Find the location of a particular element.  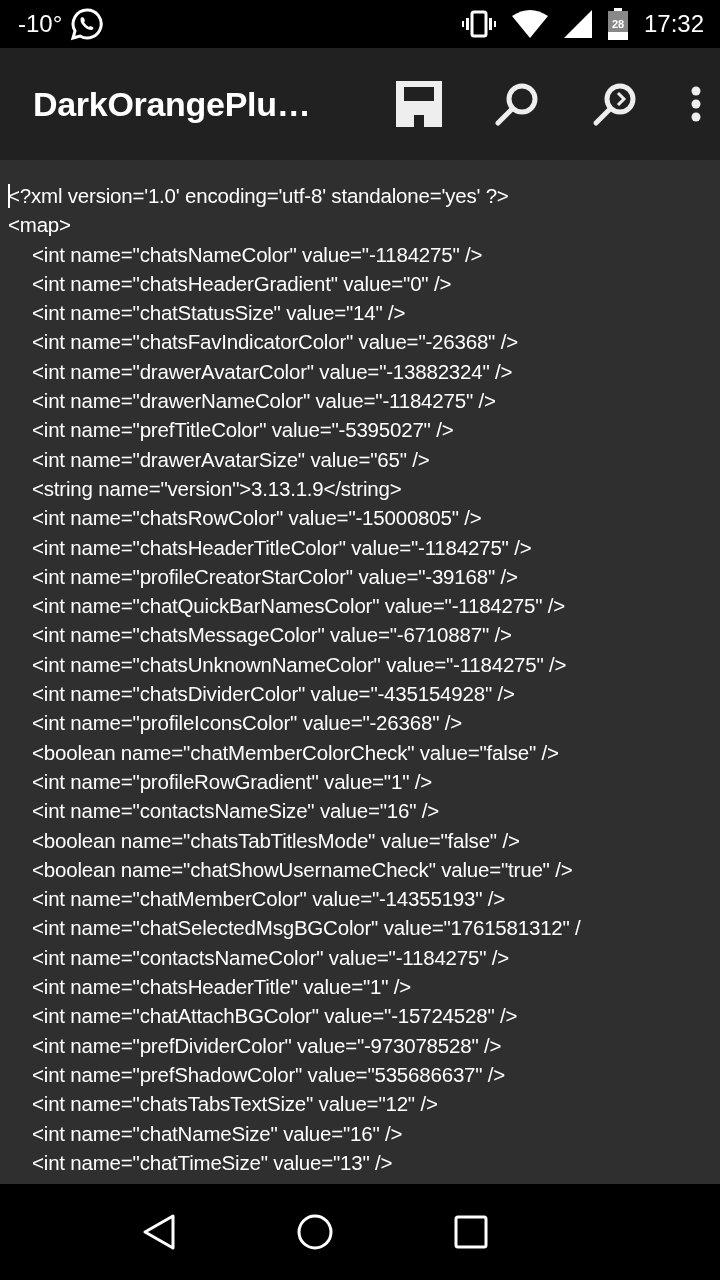

code-line: <boolean name="chatShowUsernameCheck" value="true" /> is located at coordinates (302, 869).